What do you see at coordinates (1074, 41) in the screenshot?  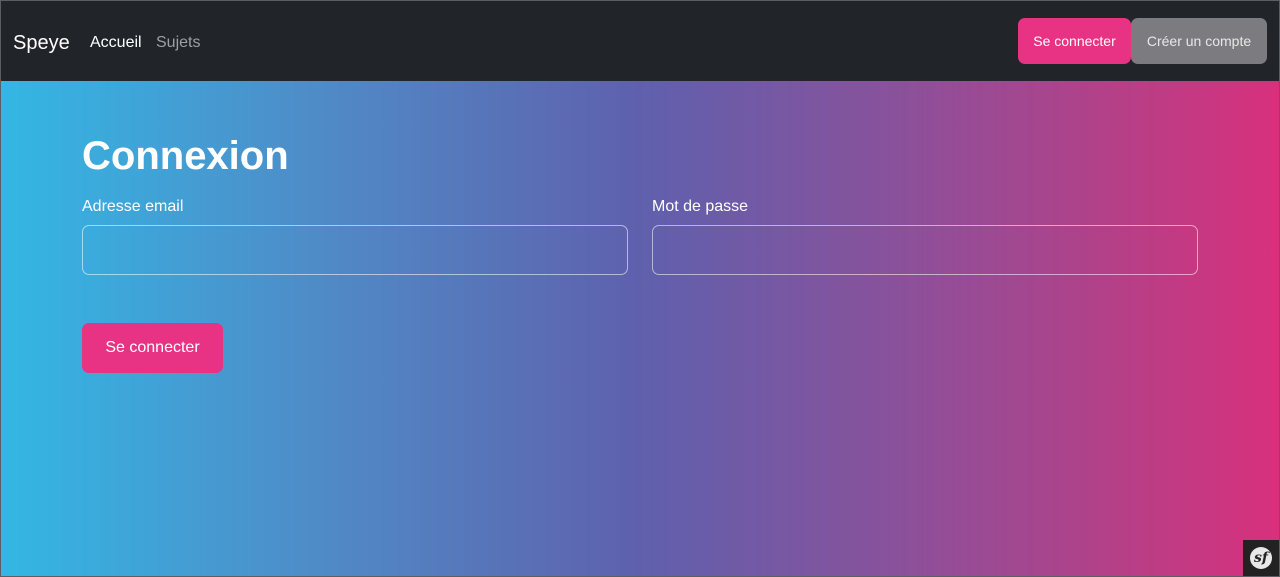 I see `navbar-login-button: Se connecter` at bounding box center [1074, 41].